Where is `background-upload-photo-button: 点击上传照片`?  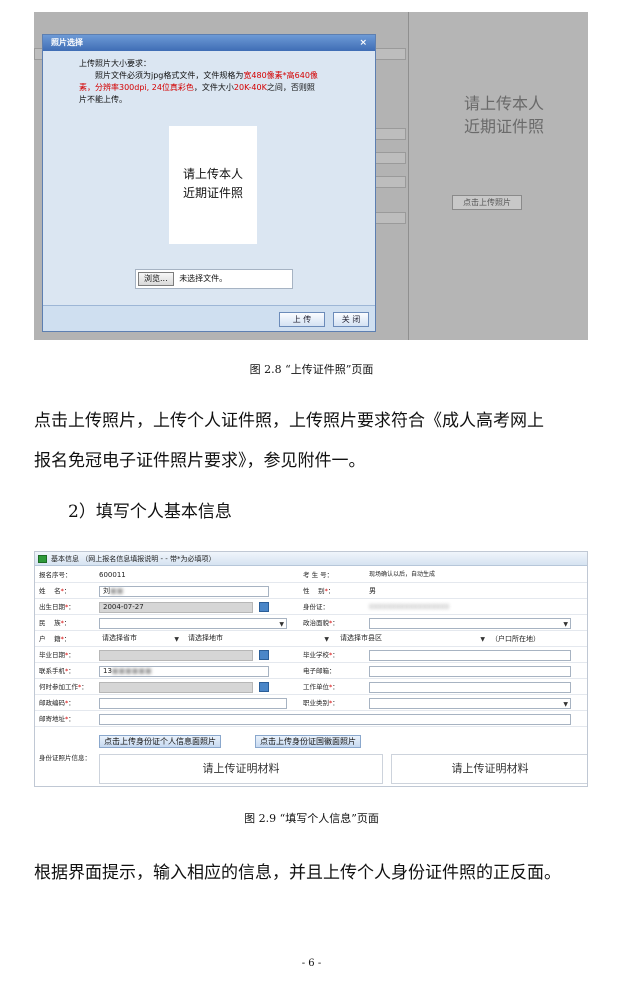 background-upload-photo-button: 点击上传照片 is located at coordinates (487, 202).